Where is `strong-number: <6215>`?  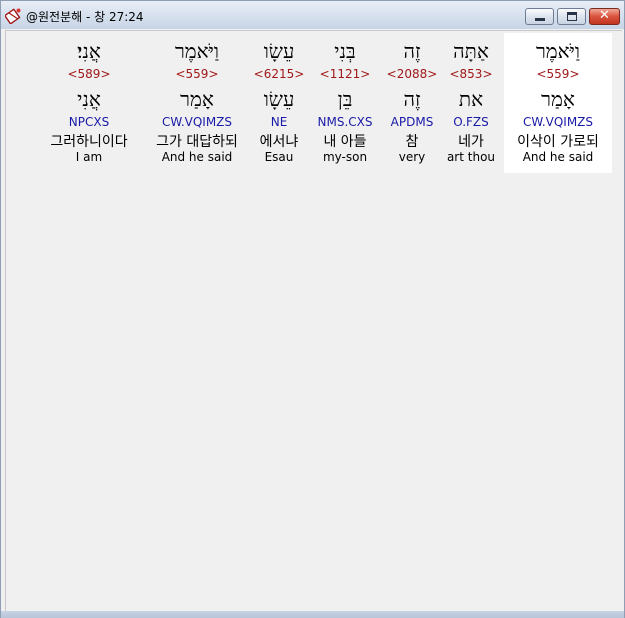 strong-number: <6215> is located at coordinates (279, 74).